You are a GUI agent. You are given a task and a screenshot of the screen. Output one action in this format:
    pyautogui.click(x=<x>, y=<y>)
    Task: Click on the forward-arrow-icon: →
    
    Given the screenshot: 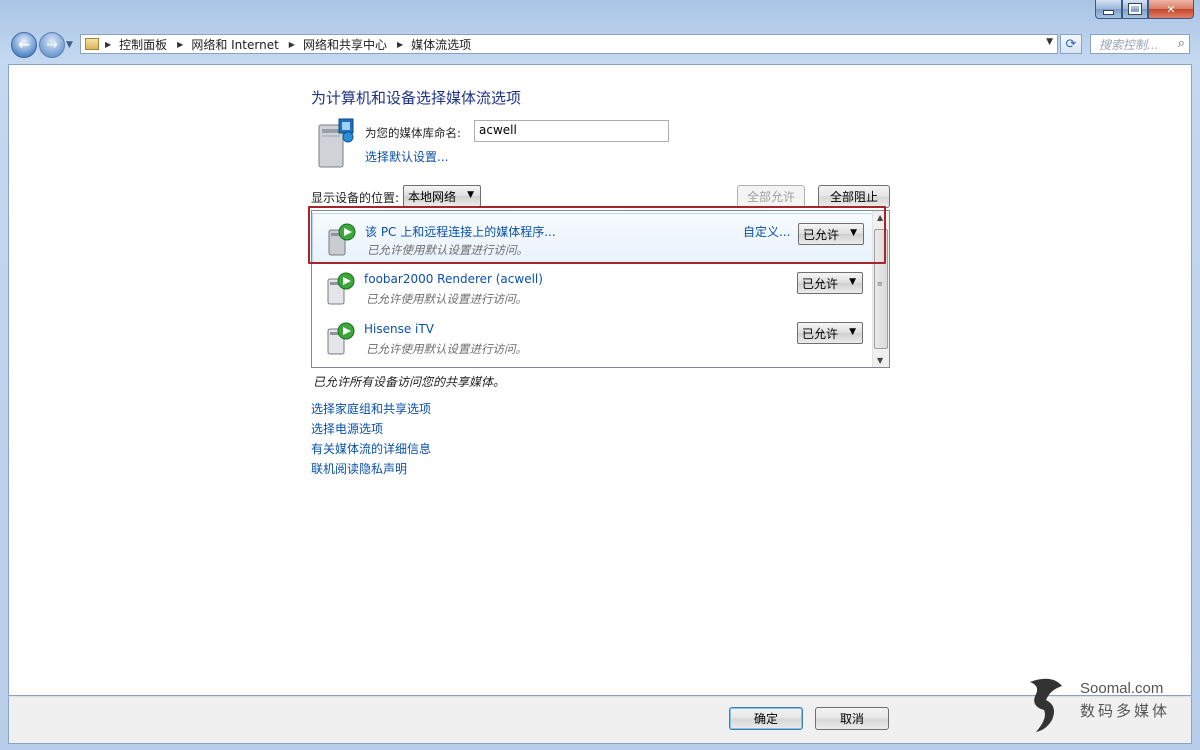 What is the action you would take?
    pyautogui.click(x=52, y=45)
    